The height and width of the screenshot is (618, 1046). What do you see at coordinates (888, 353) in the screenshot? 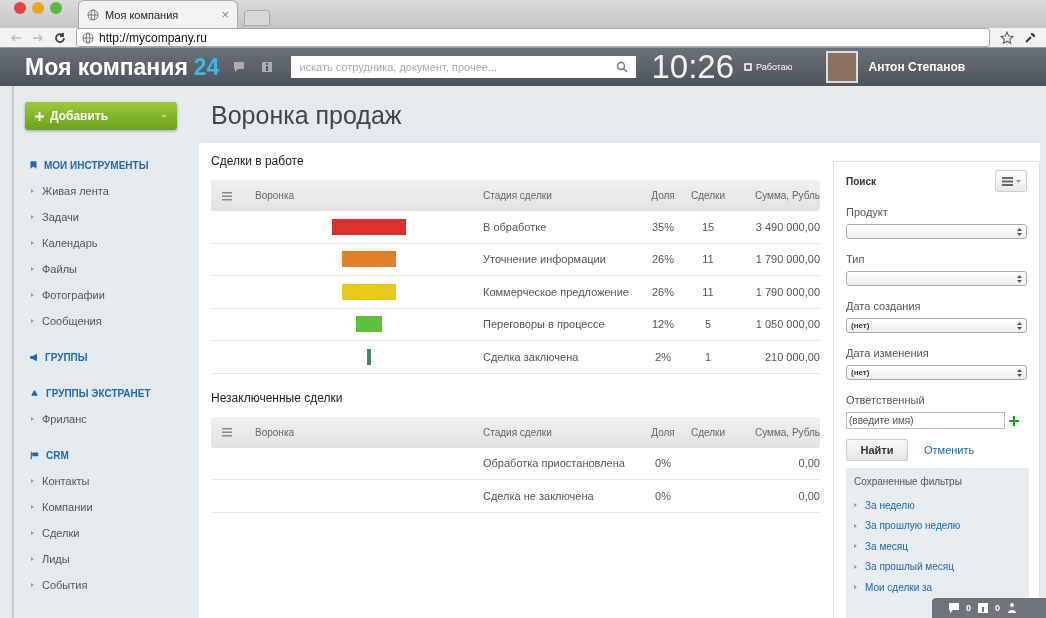
I see `field-label: Дата изменения` at bounding box center [888, 353].